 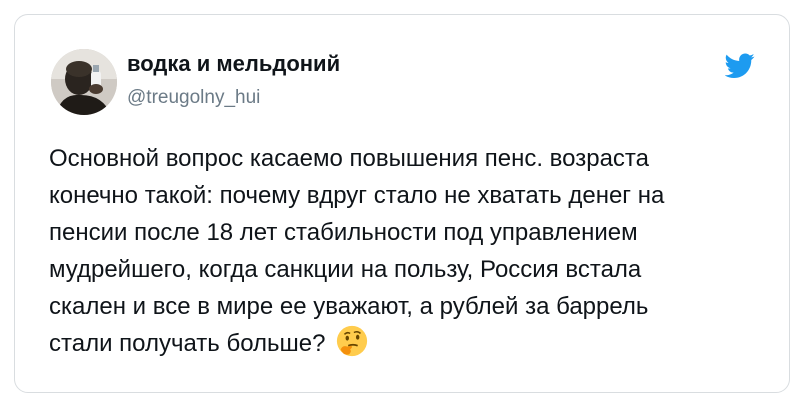 I want to click on avatar, so click(x=84, y=82).